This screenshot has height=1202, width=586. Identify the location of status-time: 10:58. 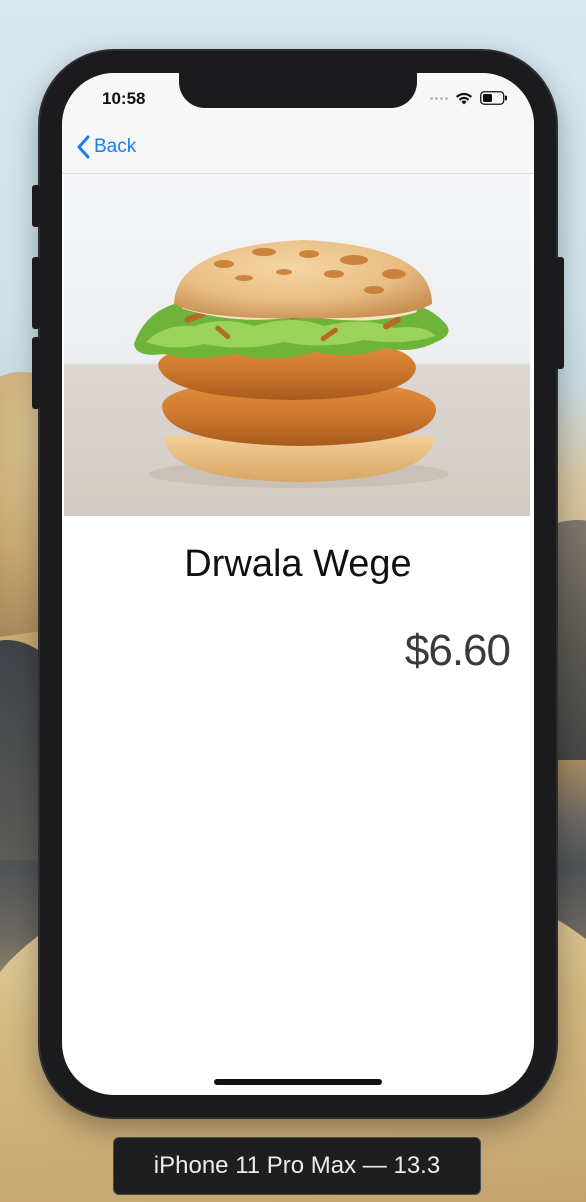
(124, 98).